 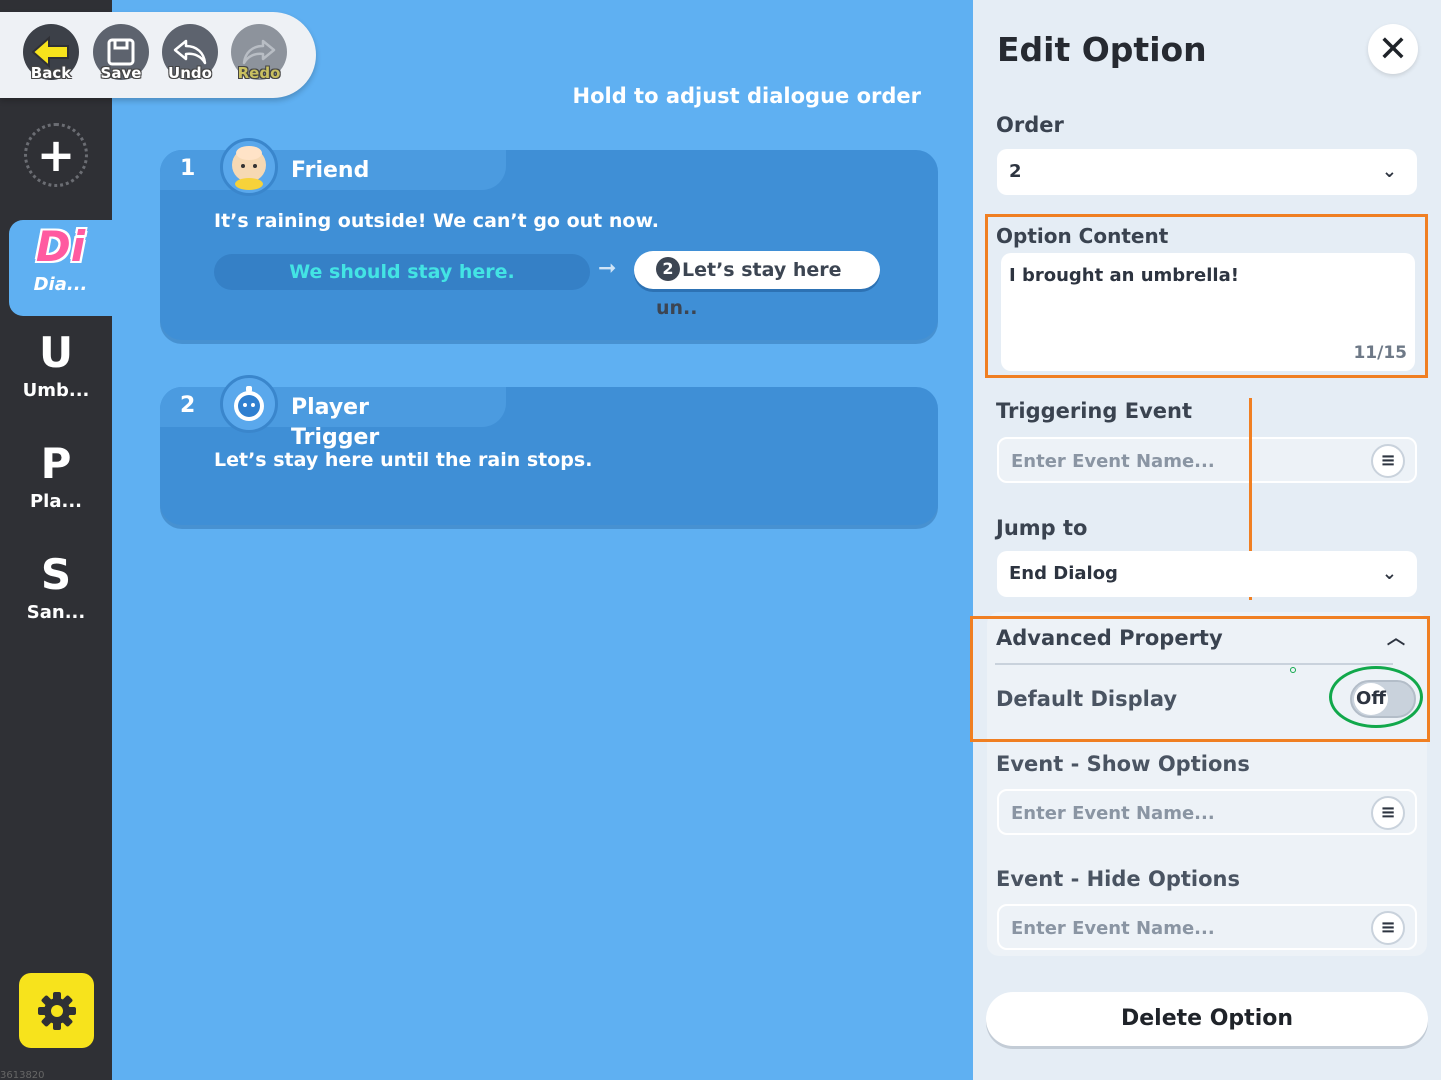 I want to click on redo-icon, so click(x=259, y=52).